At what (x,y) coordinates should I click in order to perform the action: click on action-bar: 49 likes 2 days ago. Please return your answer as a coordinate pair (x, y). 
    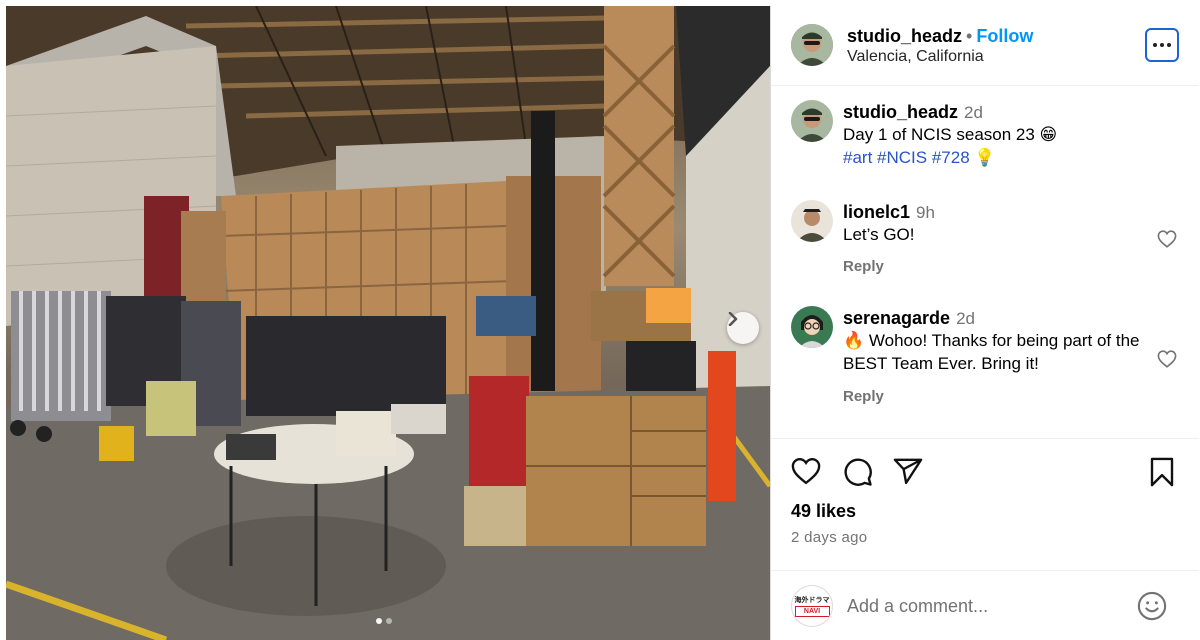
    Looking at the image, I should click on (985, 502).